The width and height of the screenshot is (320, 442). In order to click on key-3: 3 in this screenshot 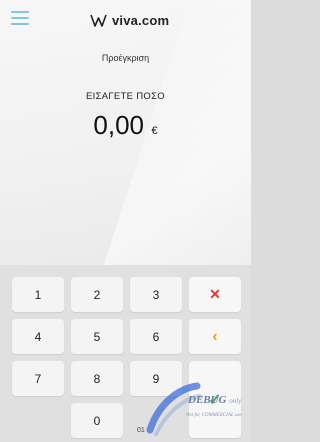, I will do `click(156, 294)`.